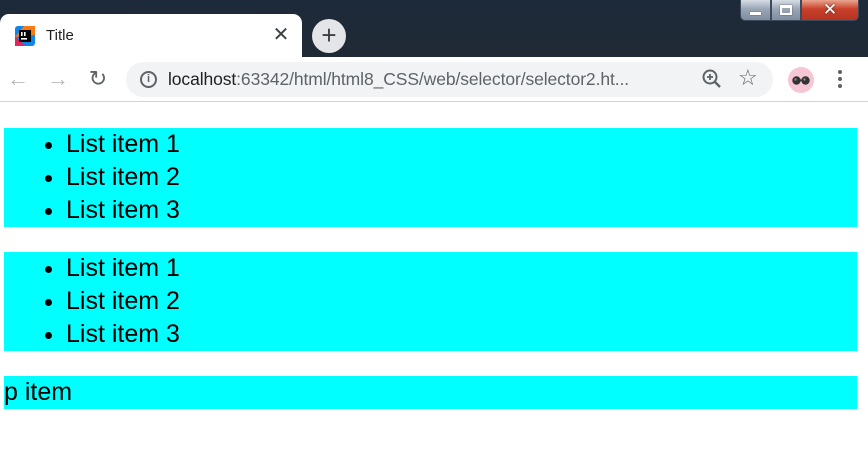 This screenshot has height=457, width=868. I want to click on new-tab-button: +, so click(329, 36).